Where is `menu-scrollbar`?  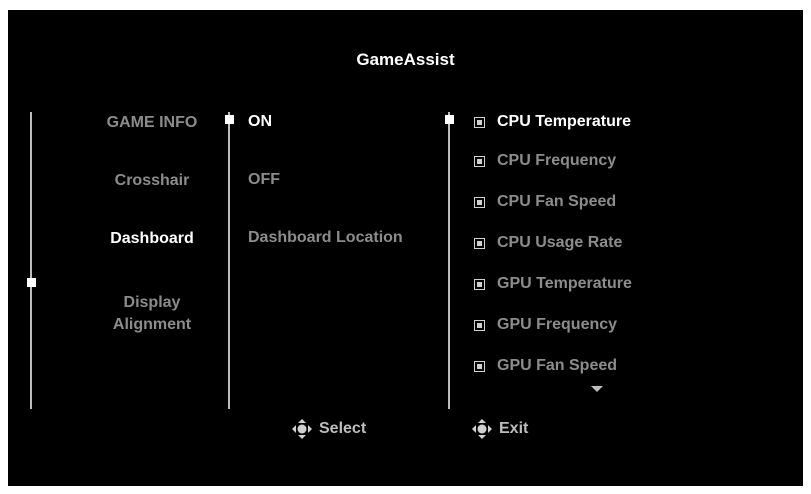 menu-scrollbar is located at coordinates (31, 260).